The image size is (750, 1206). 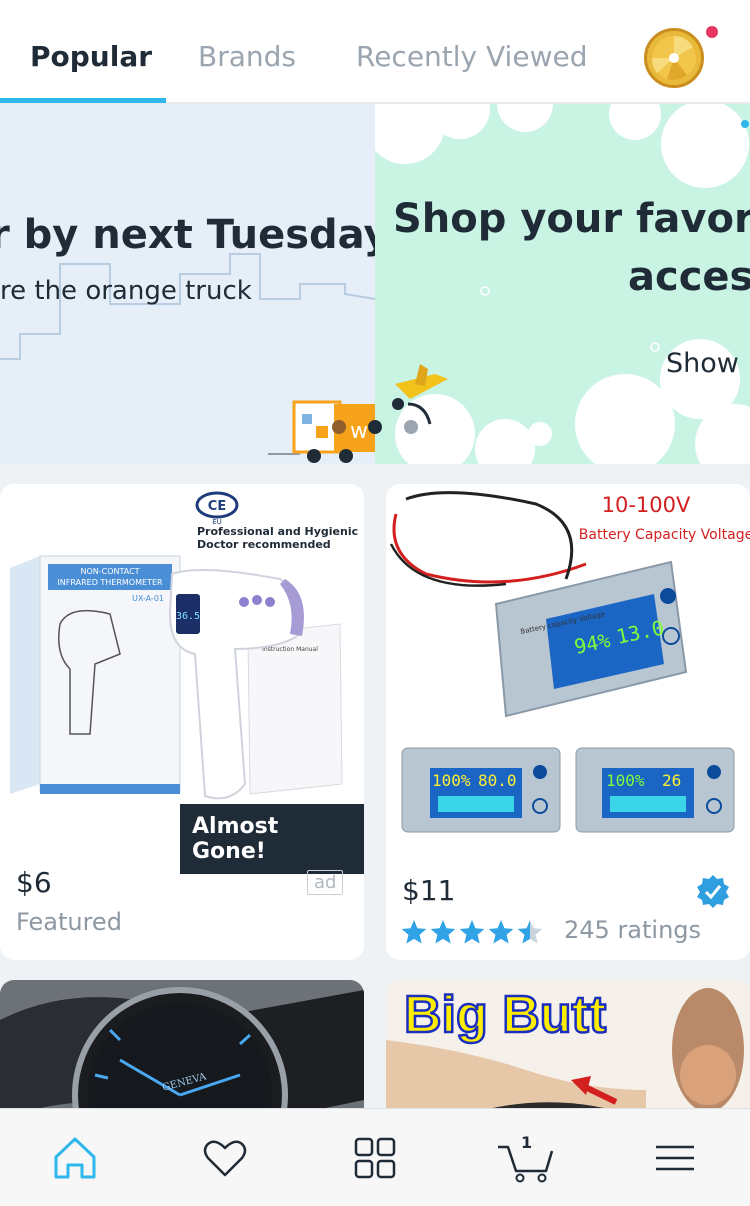 I want to click on banner-b-title-line2: acces, so click(x=689, y=277).